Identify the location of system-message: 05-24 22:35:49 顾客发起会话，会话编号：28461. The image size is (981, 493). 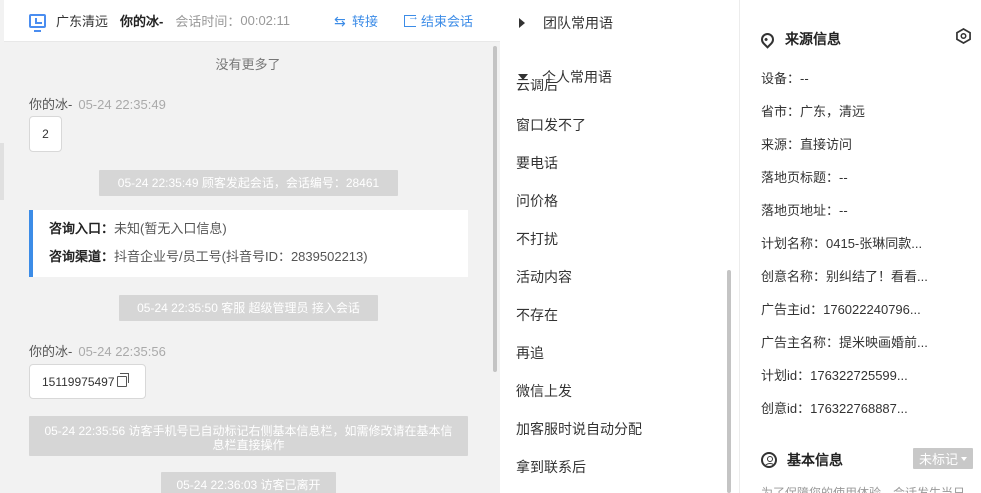
(248, 183).